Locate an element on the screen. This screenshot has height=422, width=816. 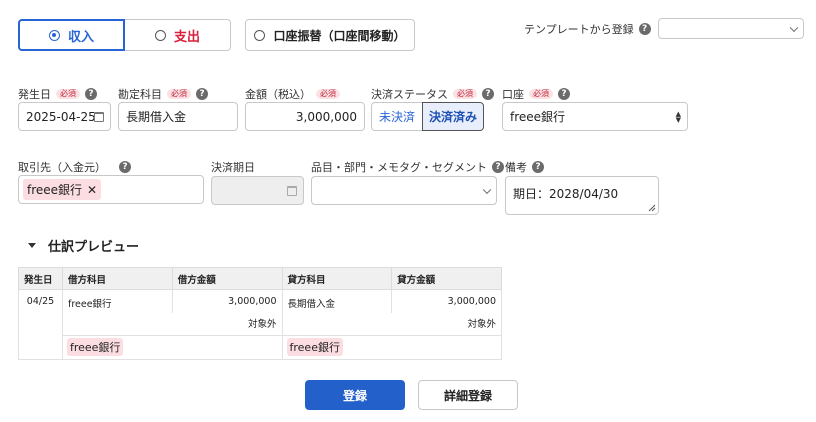
radio-selected-icon is located at coordinates (54, 35).